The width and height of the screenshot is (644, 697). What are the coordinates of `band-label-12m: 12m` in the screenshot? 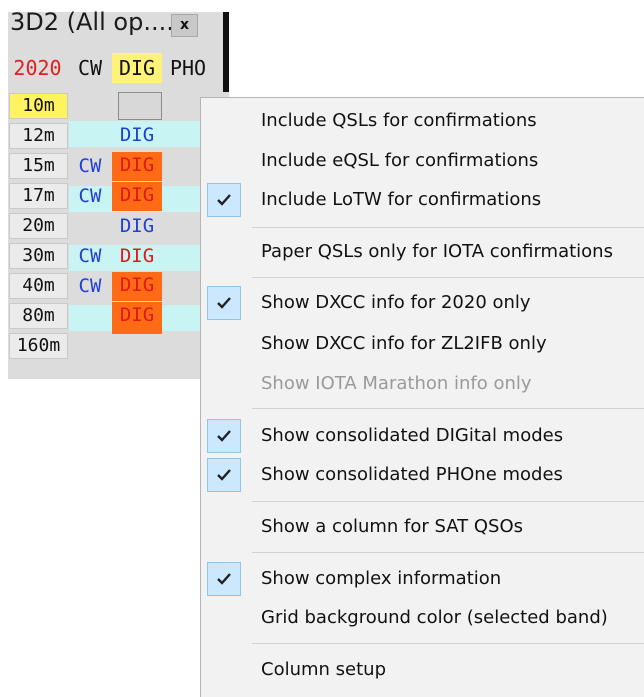 It's located at (38, 136).